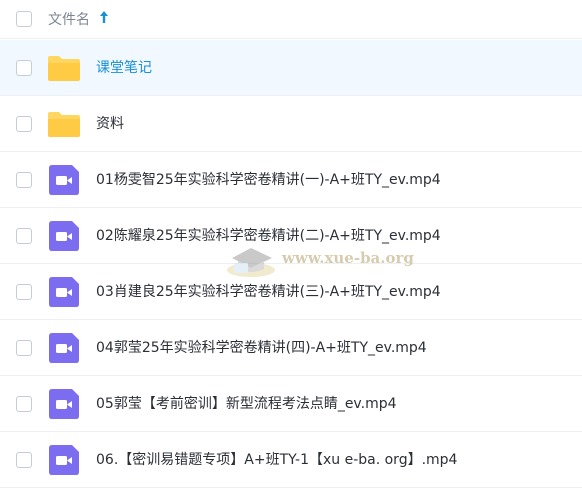 The height and width of the screenshot is (488, 582). I want to click on list-header: 文件名, so click(291, 19).